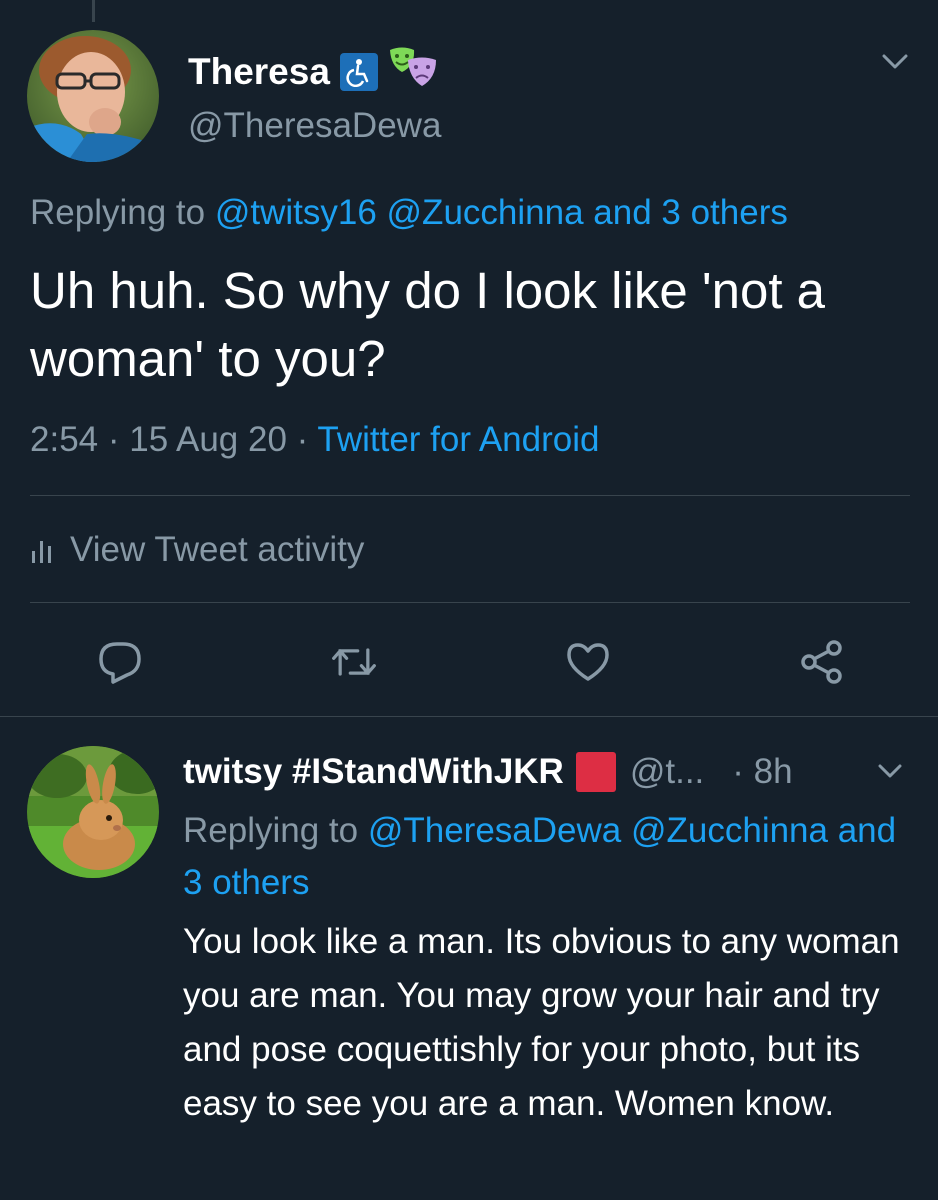  Describe the element at coordinates (314, 126) in the screenshot. I see `handle: @TheresaDewa` at that location.